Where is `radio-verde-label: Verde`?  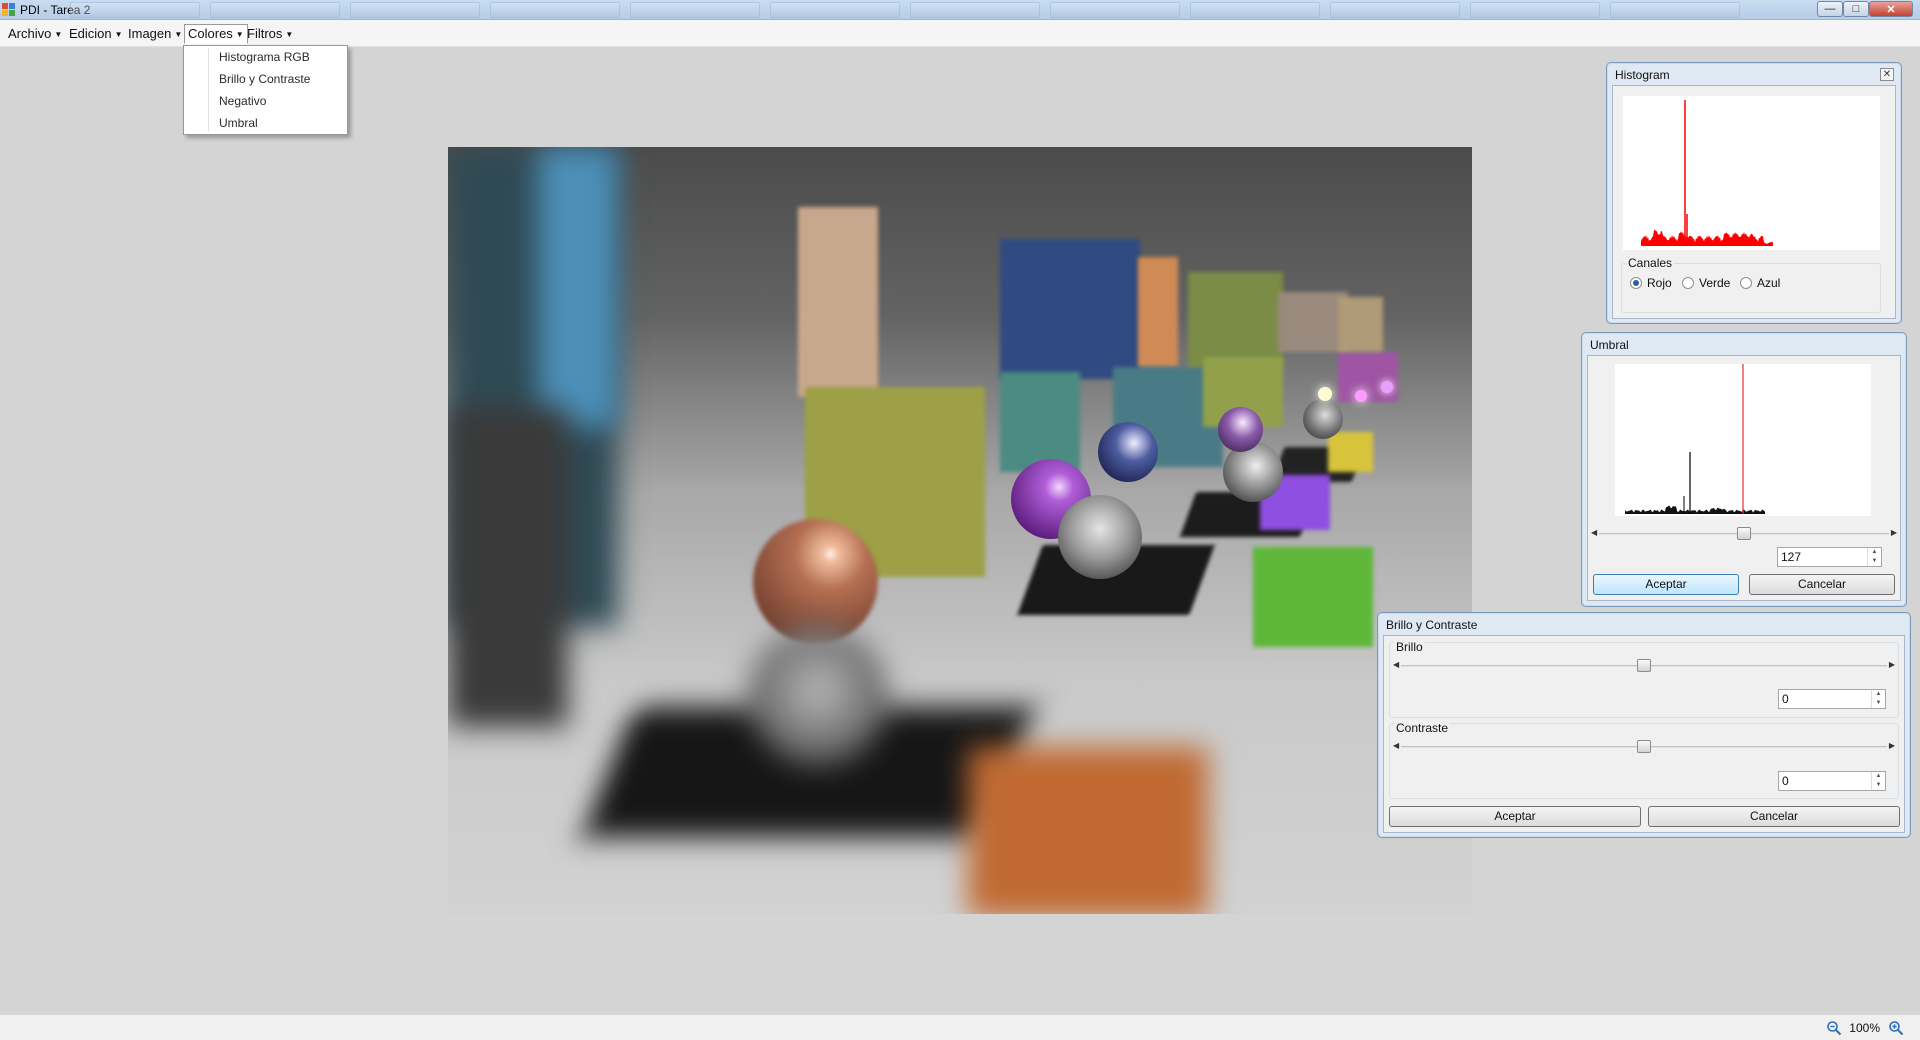
radio-verde-label: Verde is located at coordinates (1715, 283).